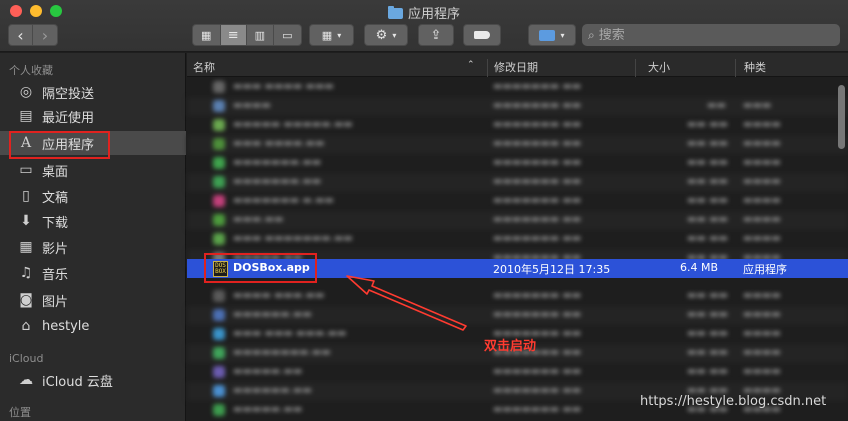  What do you see at coordinates (733, 401) in the screenshot?
I see `watermark-text: https://hestyle.blog.csdn.net` at bounding box center [733, 401].